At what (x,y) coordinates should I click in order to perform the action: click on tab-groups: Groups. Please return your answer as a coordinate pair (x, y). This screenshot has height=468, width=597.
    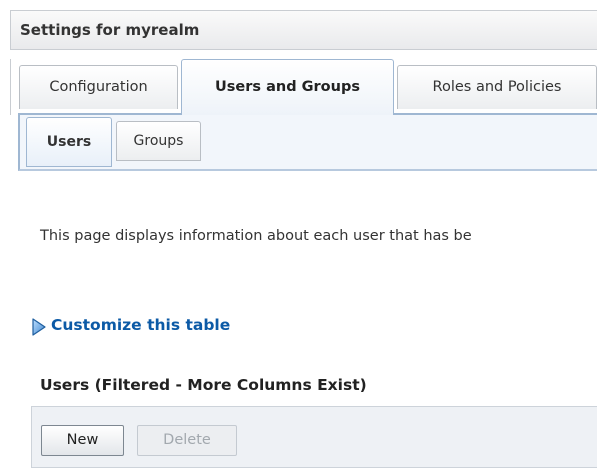
    Looking at the image, I should click on (158, 141).